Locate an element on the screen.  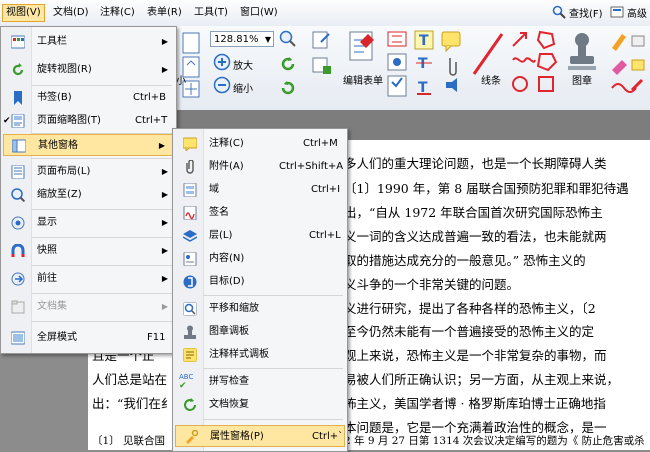
line-label: 线条 is located at coordinates (491, 79).